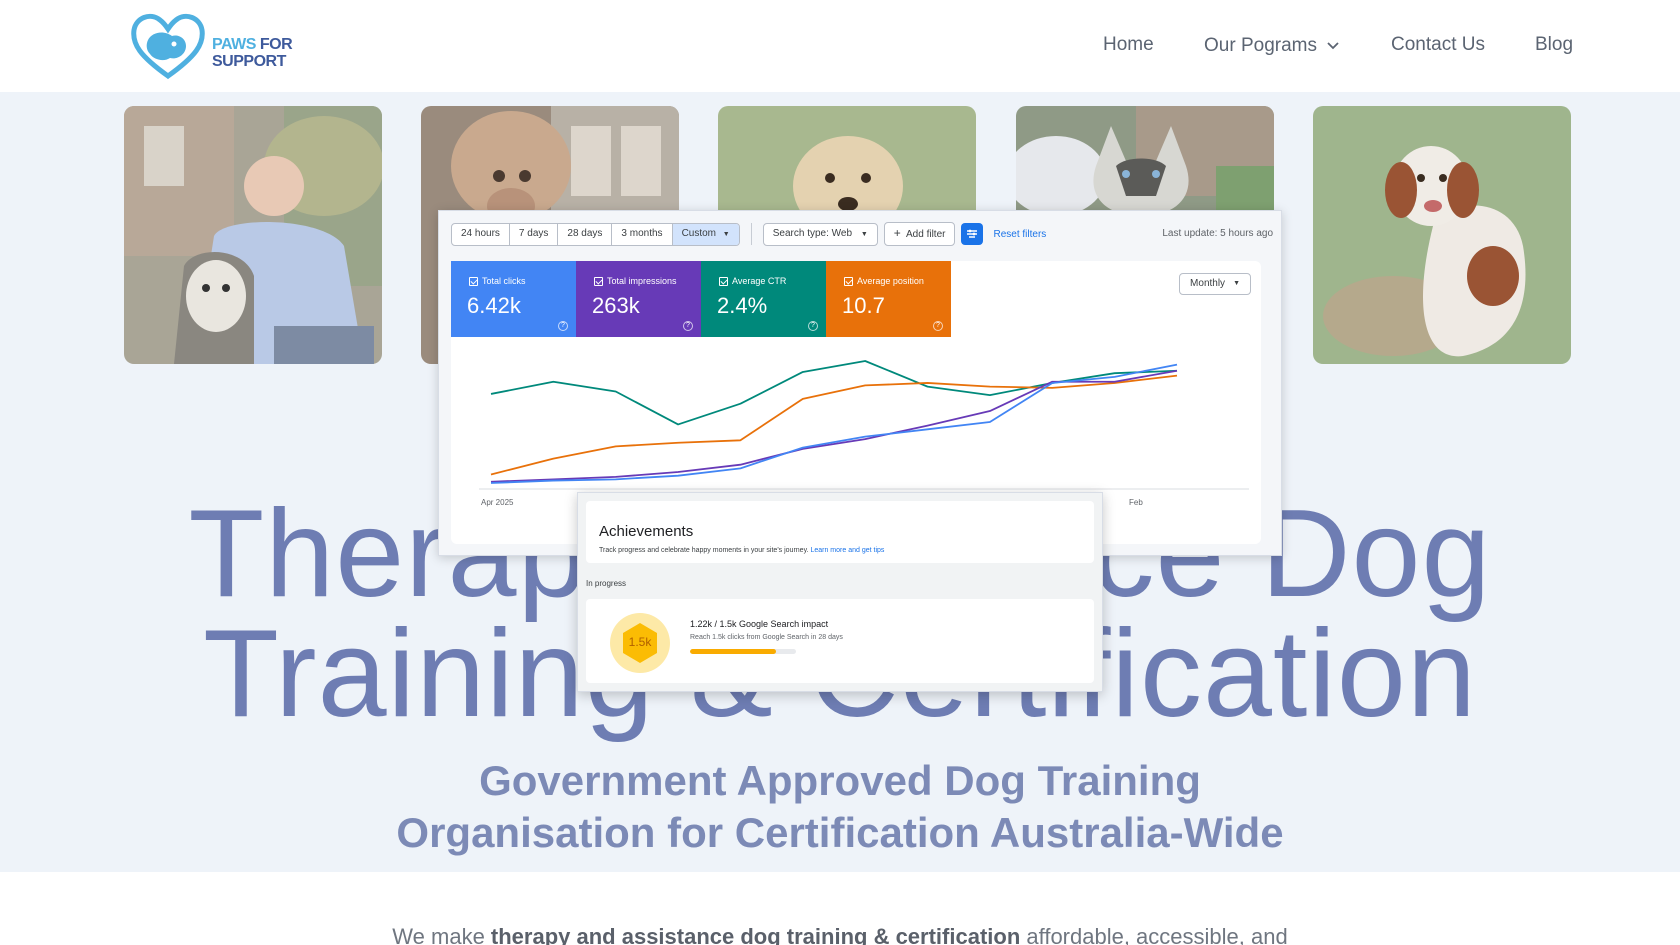  I want to click on hero-subtitle-line1: Government Approved Dog Training, so click(840, 780).